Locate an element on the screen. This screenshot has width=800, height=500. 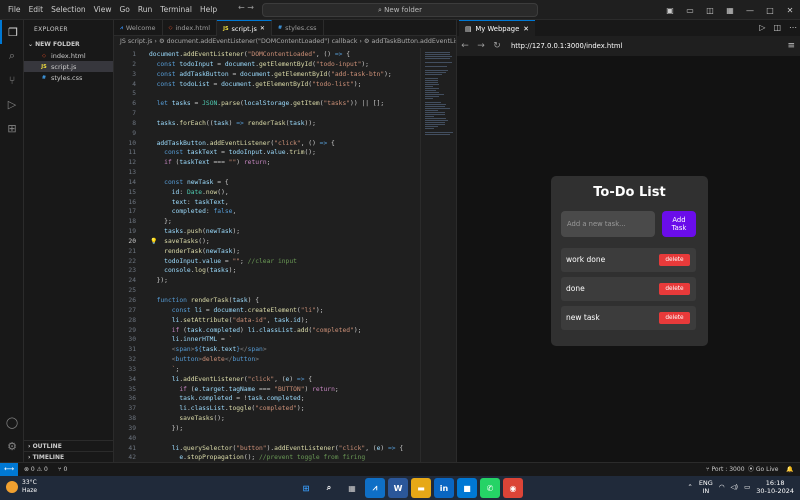
code-line: 15 id: Date.now(), is located at coordinates (267, 193).